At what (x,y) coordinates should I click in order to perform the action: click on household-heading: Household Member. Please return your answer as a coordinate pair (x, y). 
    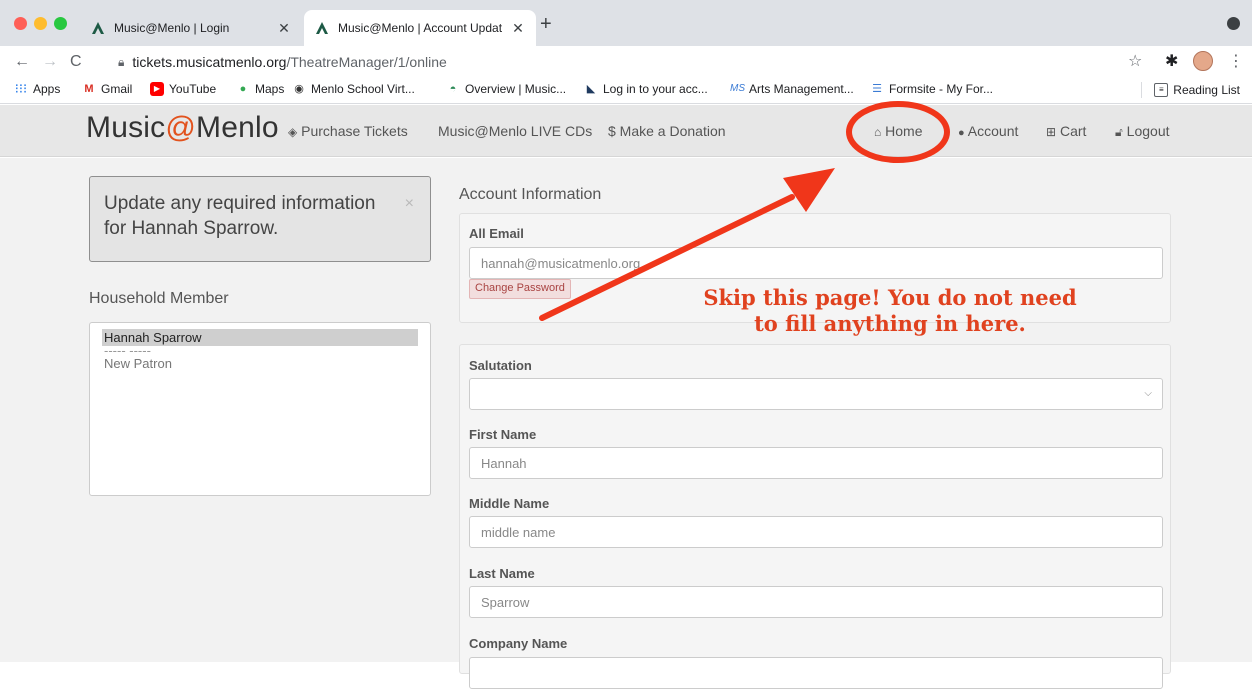
    Looking at the image, I should click on (159, 298).